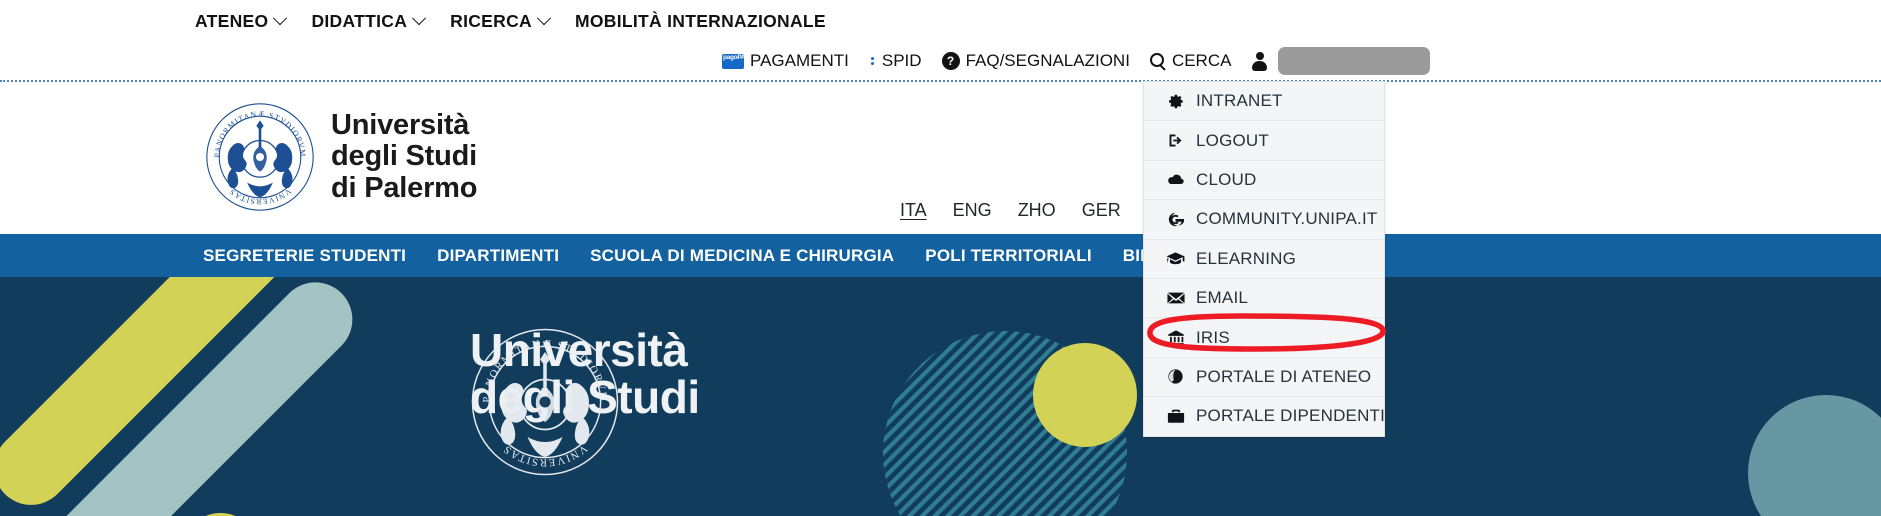 The image size is (1881, 516). Describe the element at coordinates (1264, 181) in the screenshot. I see `dropdown-item-cloud: CLOUD` at that location.